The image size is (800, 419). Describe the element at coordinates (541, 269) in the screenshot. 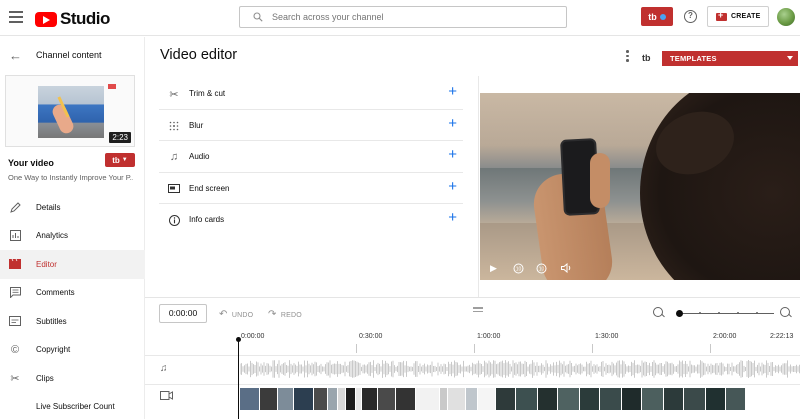

I see `forward-10-icon: 10` at that location.